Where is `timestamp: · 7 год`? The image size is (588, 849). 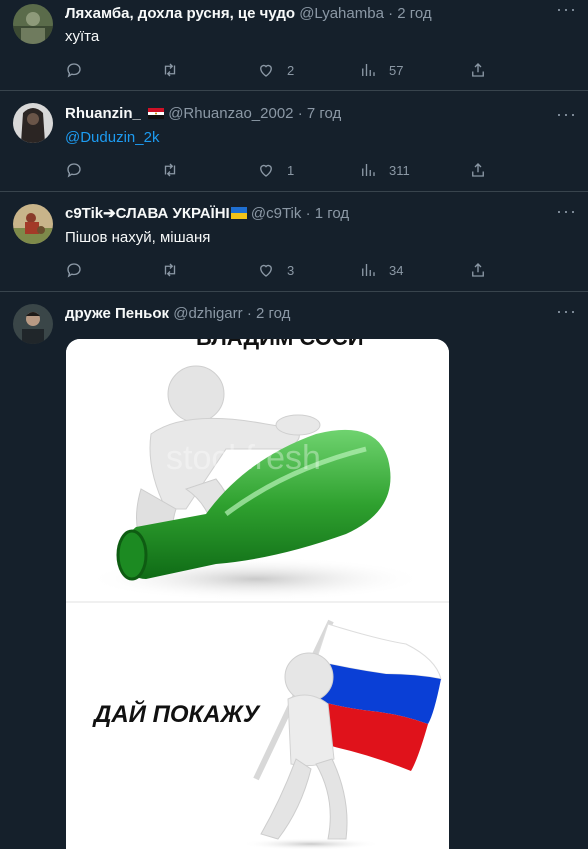 timestamp: · 7 год is located at coordinates (320, 113).